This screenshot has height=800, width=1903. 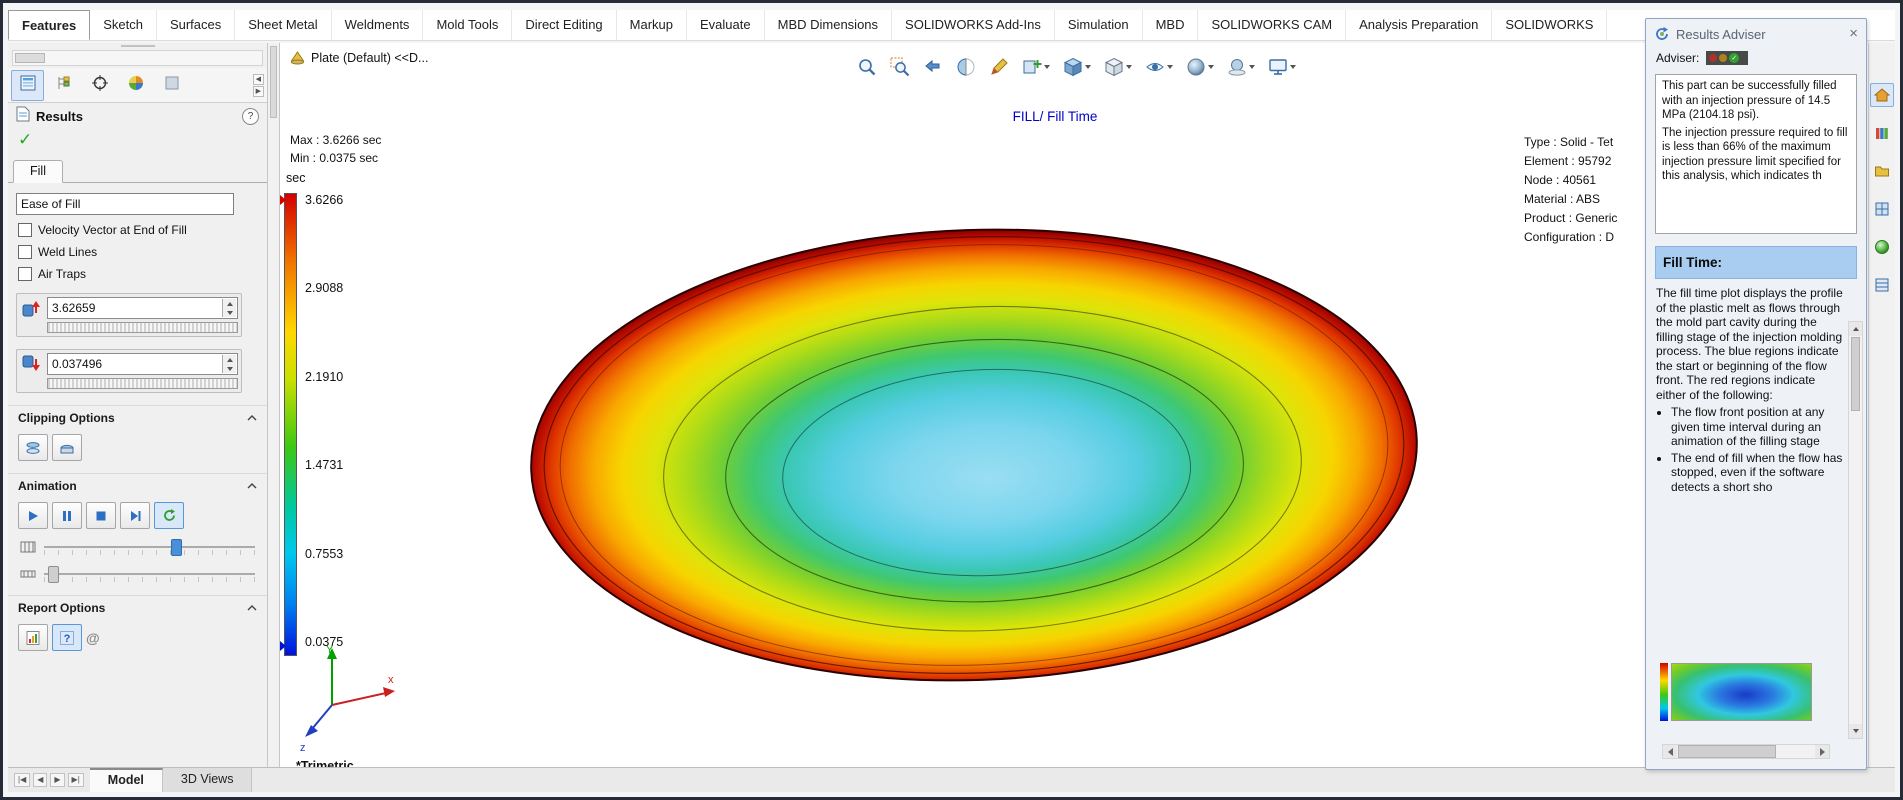 What do you see at coordinates (999, 67) in the screenshot?
I see `dynamic-annotation-button` at bounding box center [999, 67].